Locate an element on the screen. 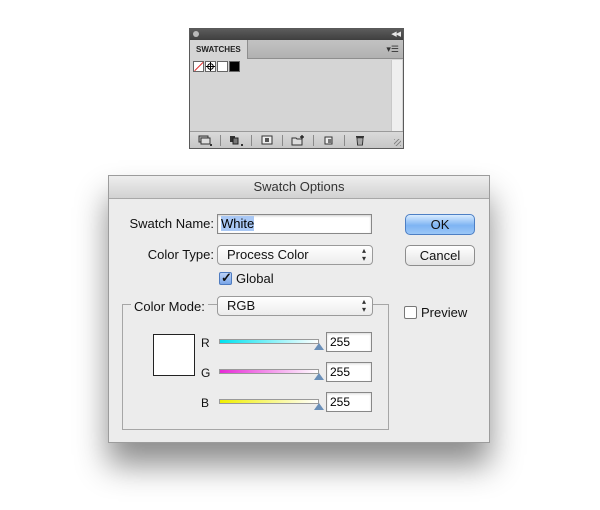 This screenshot has height=510, width=600. panel-bottom-toolbar is located at coordinates (296, 139).